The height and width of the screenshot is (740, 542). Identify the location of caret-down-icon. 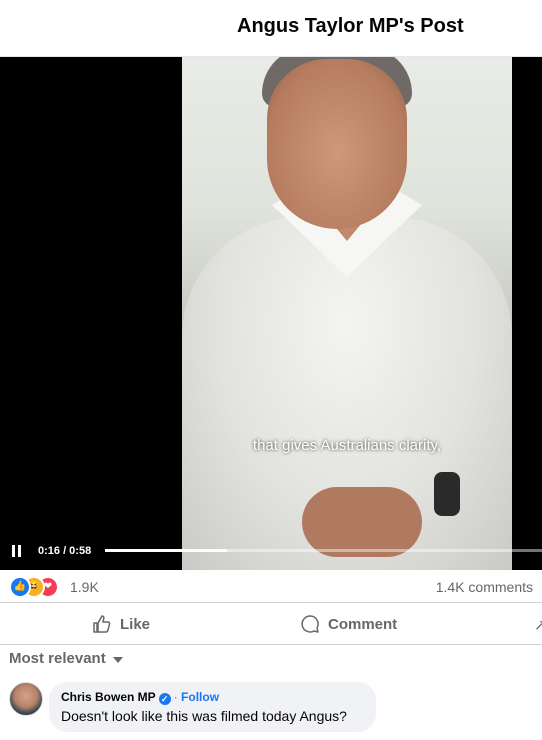
(117, 659).